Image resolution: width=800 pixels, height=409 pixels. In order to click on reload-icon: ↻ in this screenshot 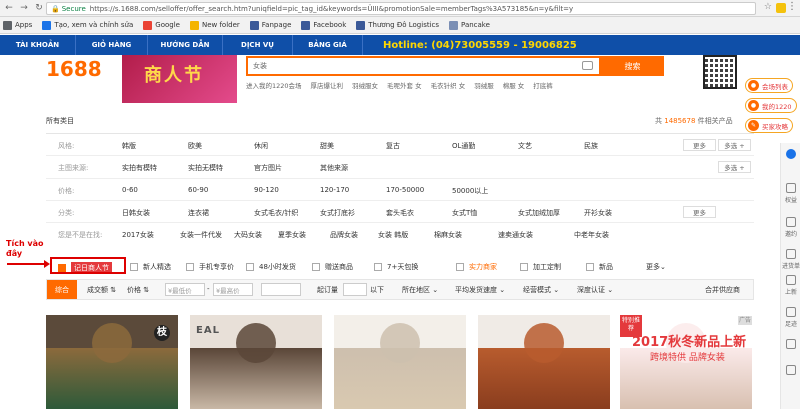, I will do `click(39, 8)`.